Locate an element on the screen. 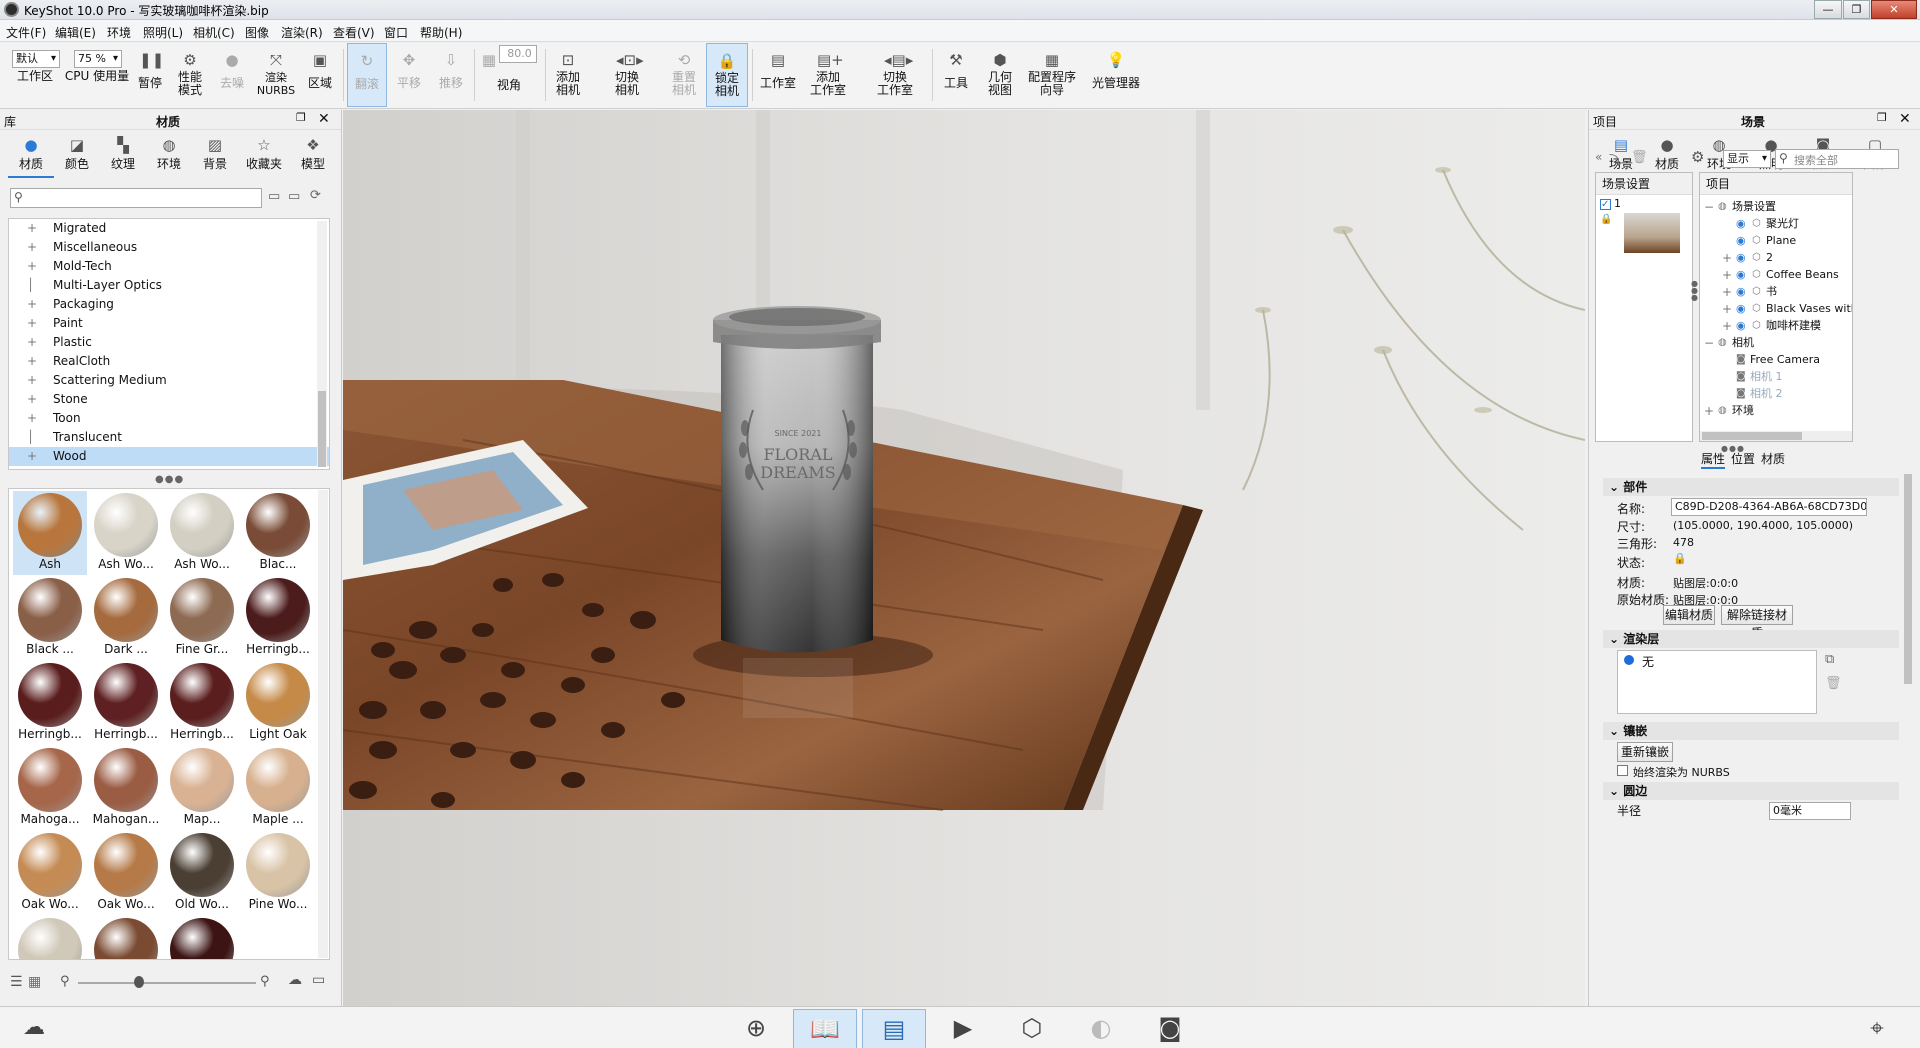  tree-item-toon: + Toon is located at coordinates (169, 418).